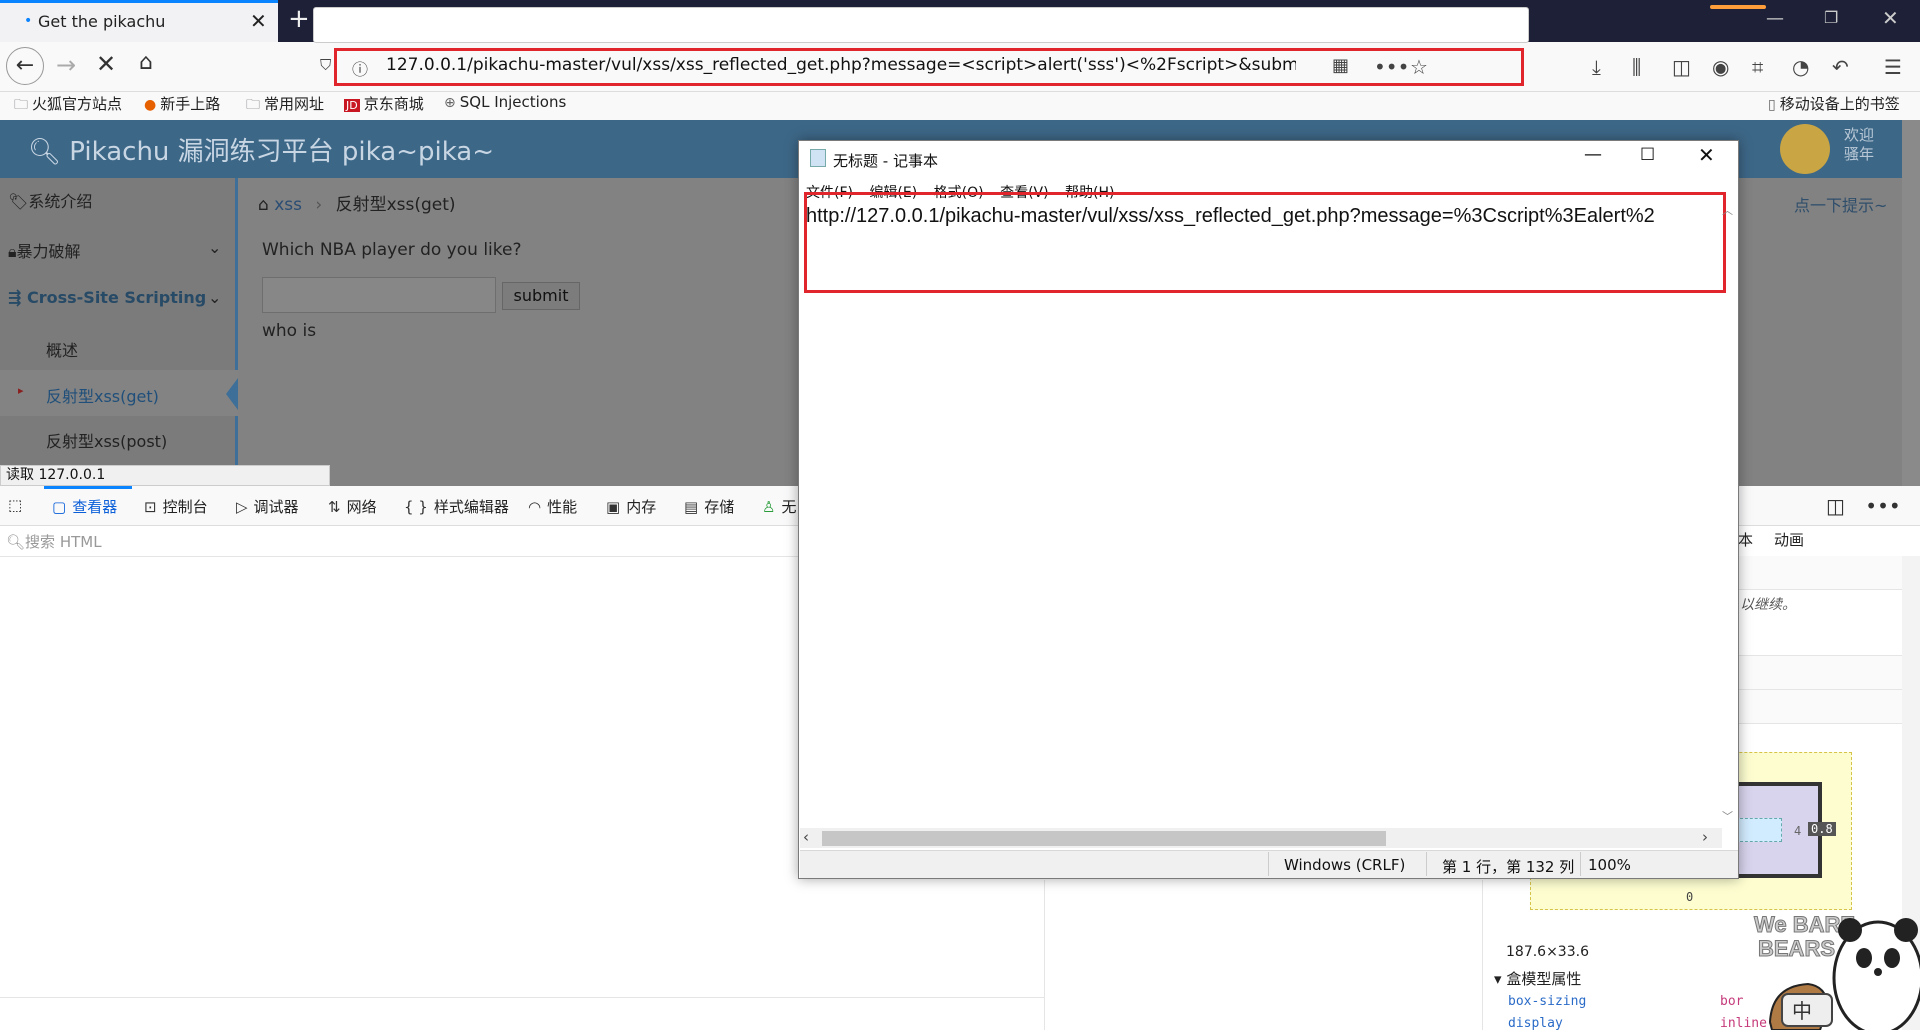 This screenshot has width=1920, height=1030. What do you see at coordinates (1535, 1023) in the screenshot?
I see `css-property-name: display` at bounding box center [1535, 1023].